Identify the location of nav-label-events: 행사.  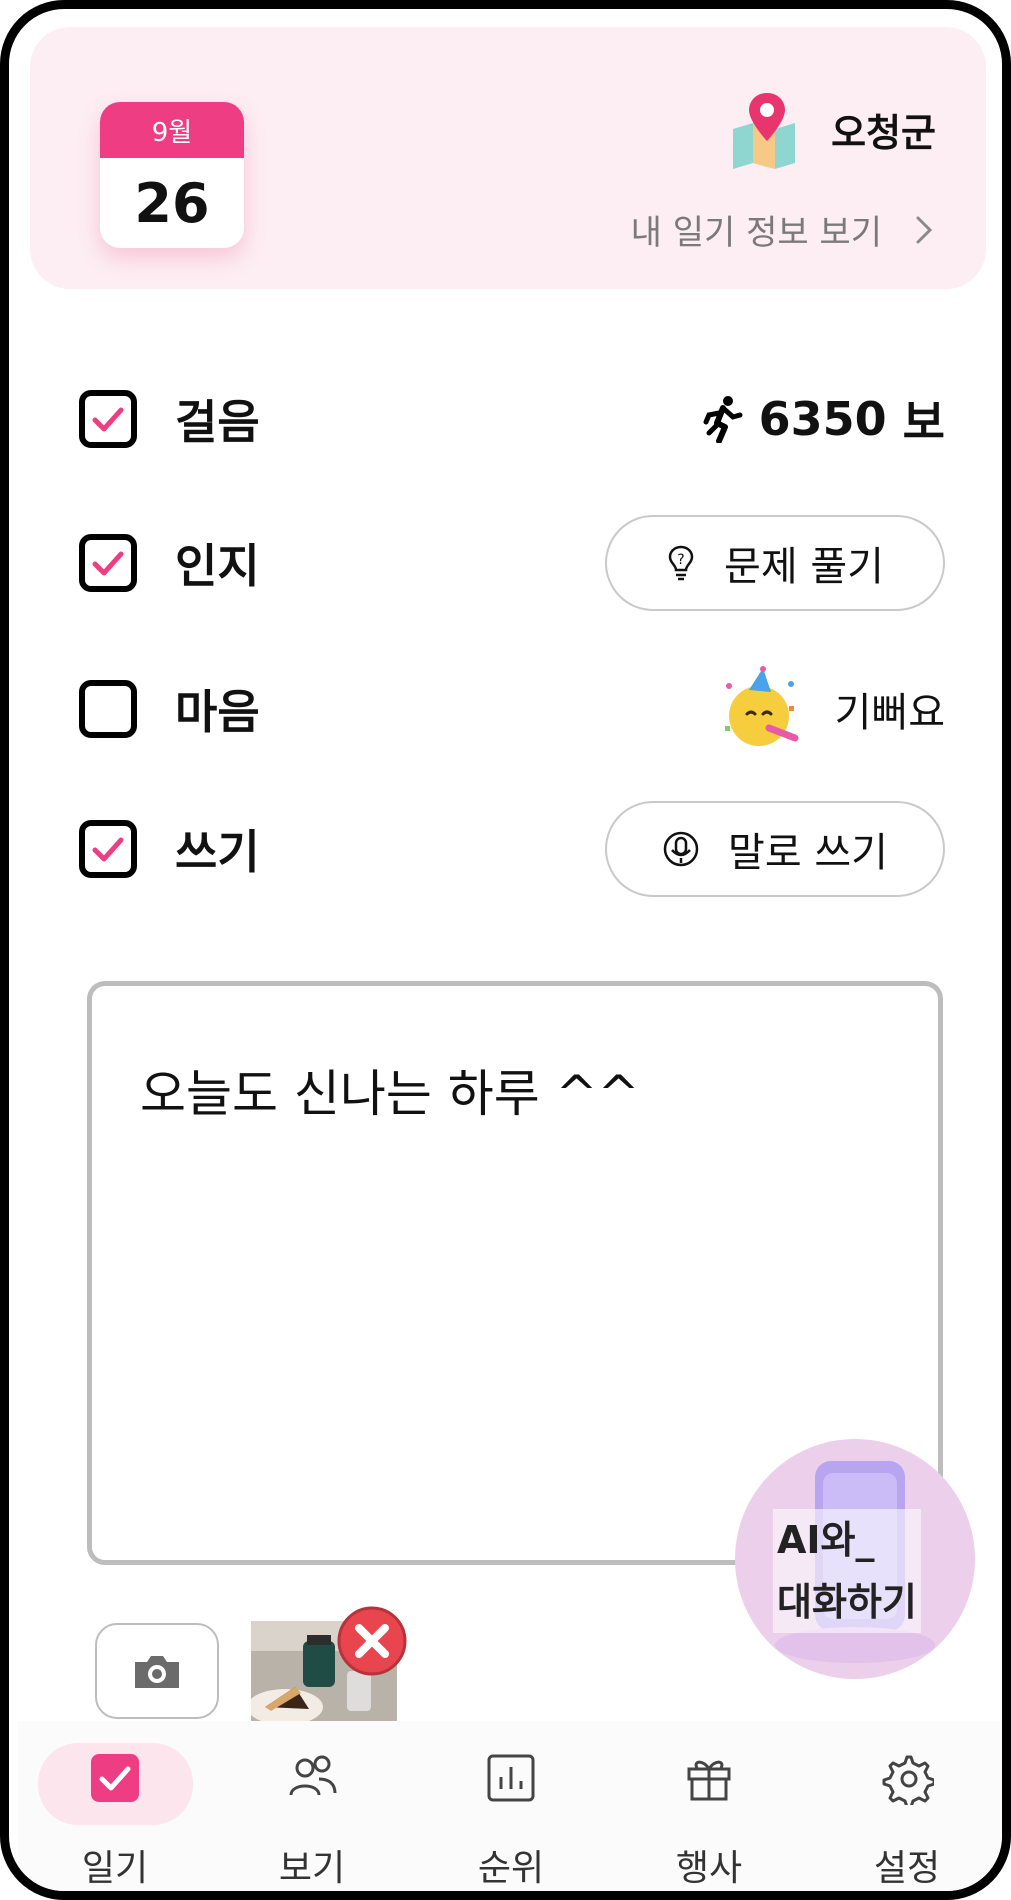
(709, 1868).